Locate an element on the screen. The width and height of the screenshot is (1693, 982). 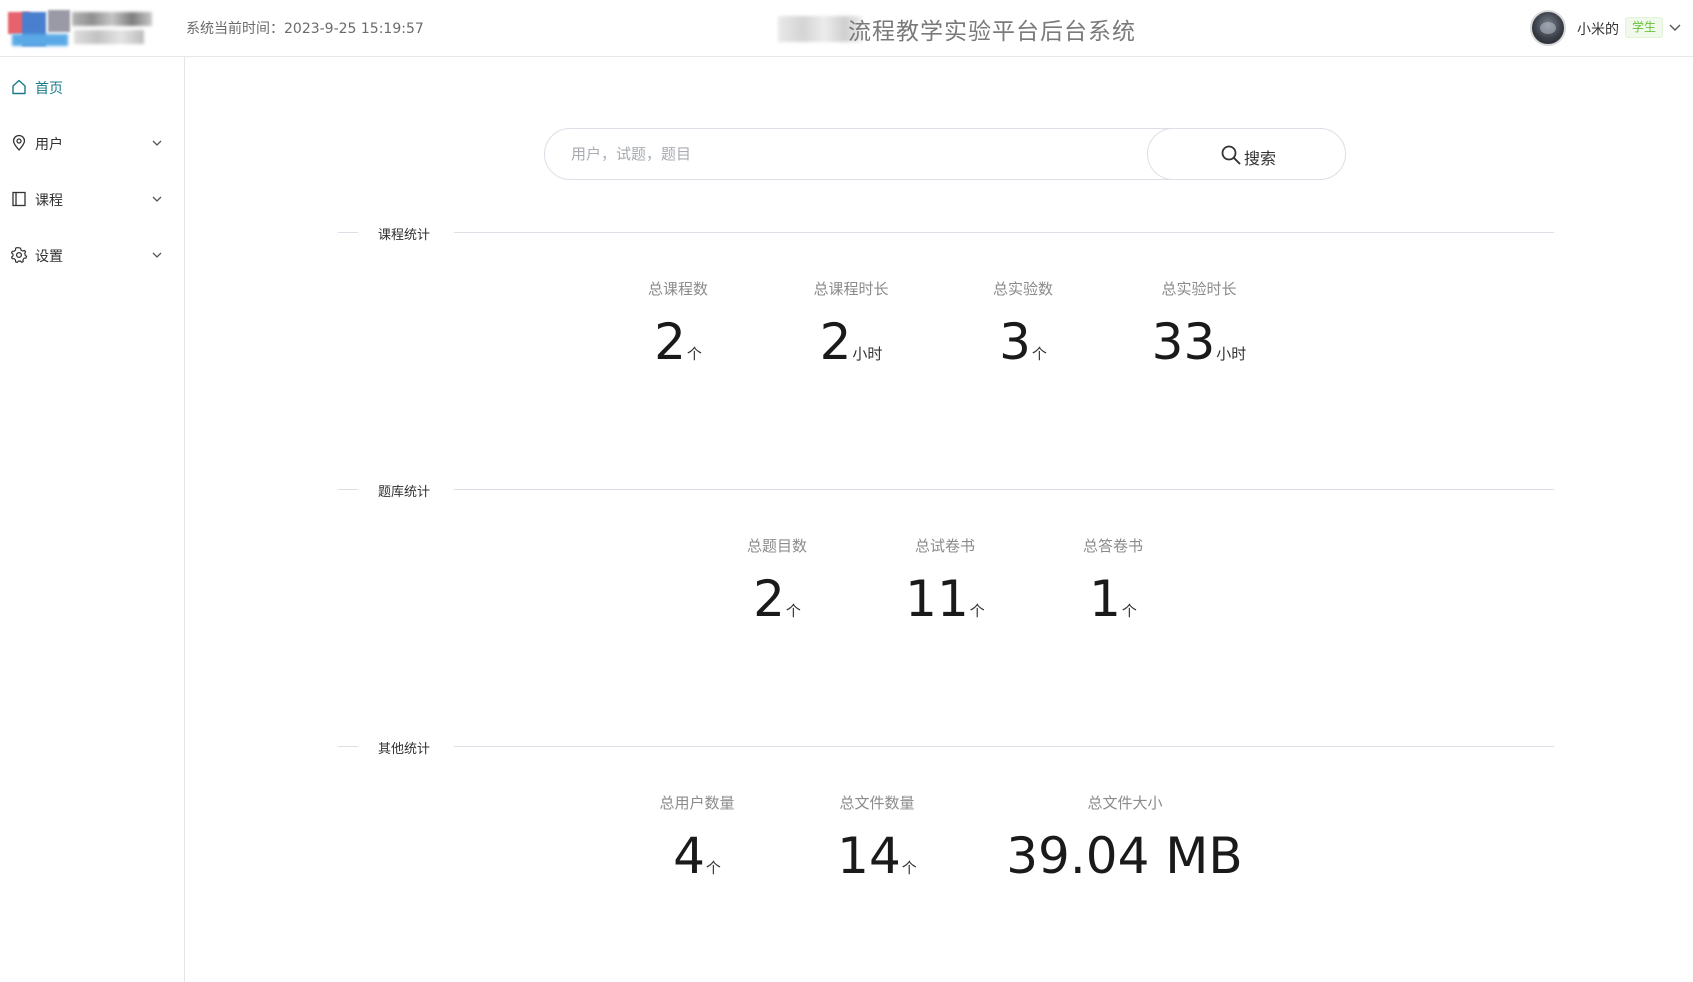
username: 小米的 is located at coordinates (1598, 29).